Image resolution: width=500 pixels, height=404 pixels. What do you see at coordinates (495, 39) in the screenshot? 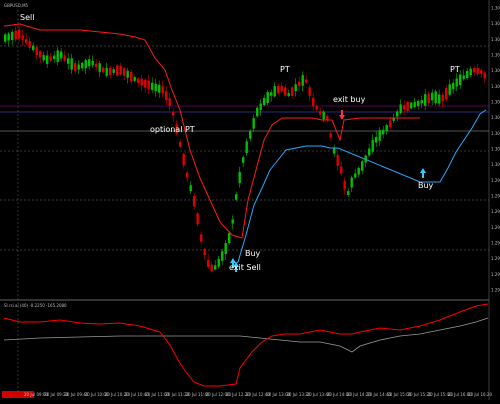
I see `price-axis-label: 1.30200` at bounding box center [495, 39].